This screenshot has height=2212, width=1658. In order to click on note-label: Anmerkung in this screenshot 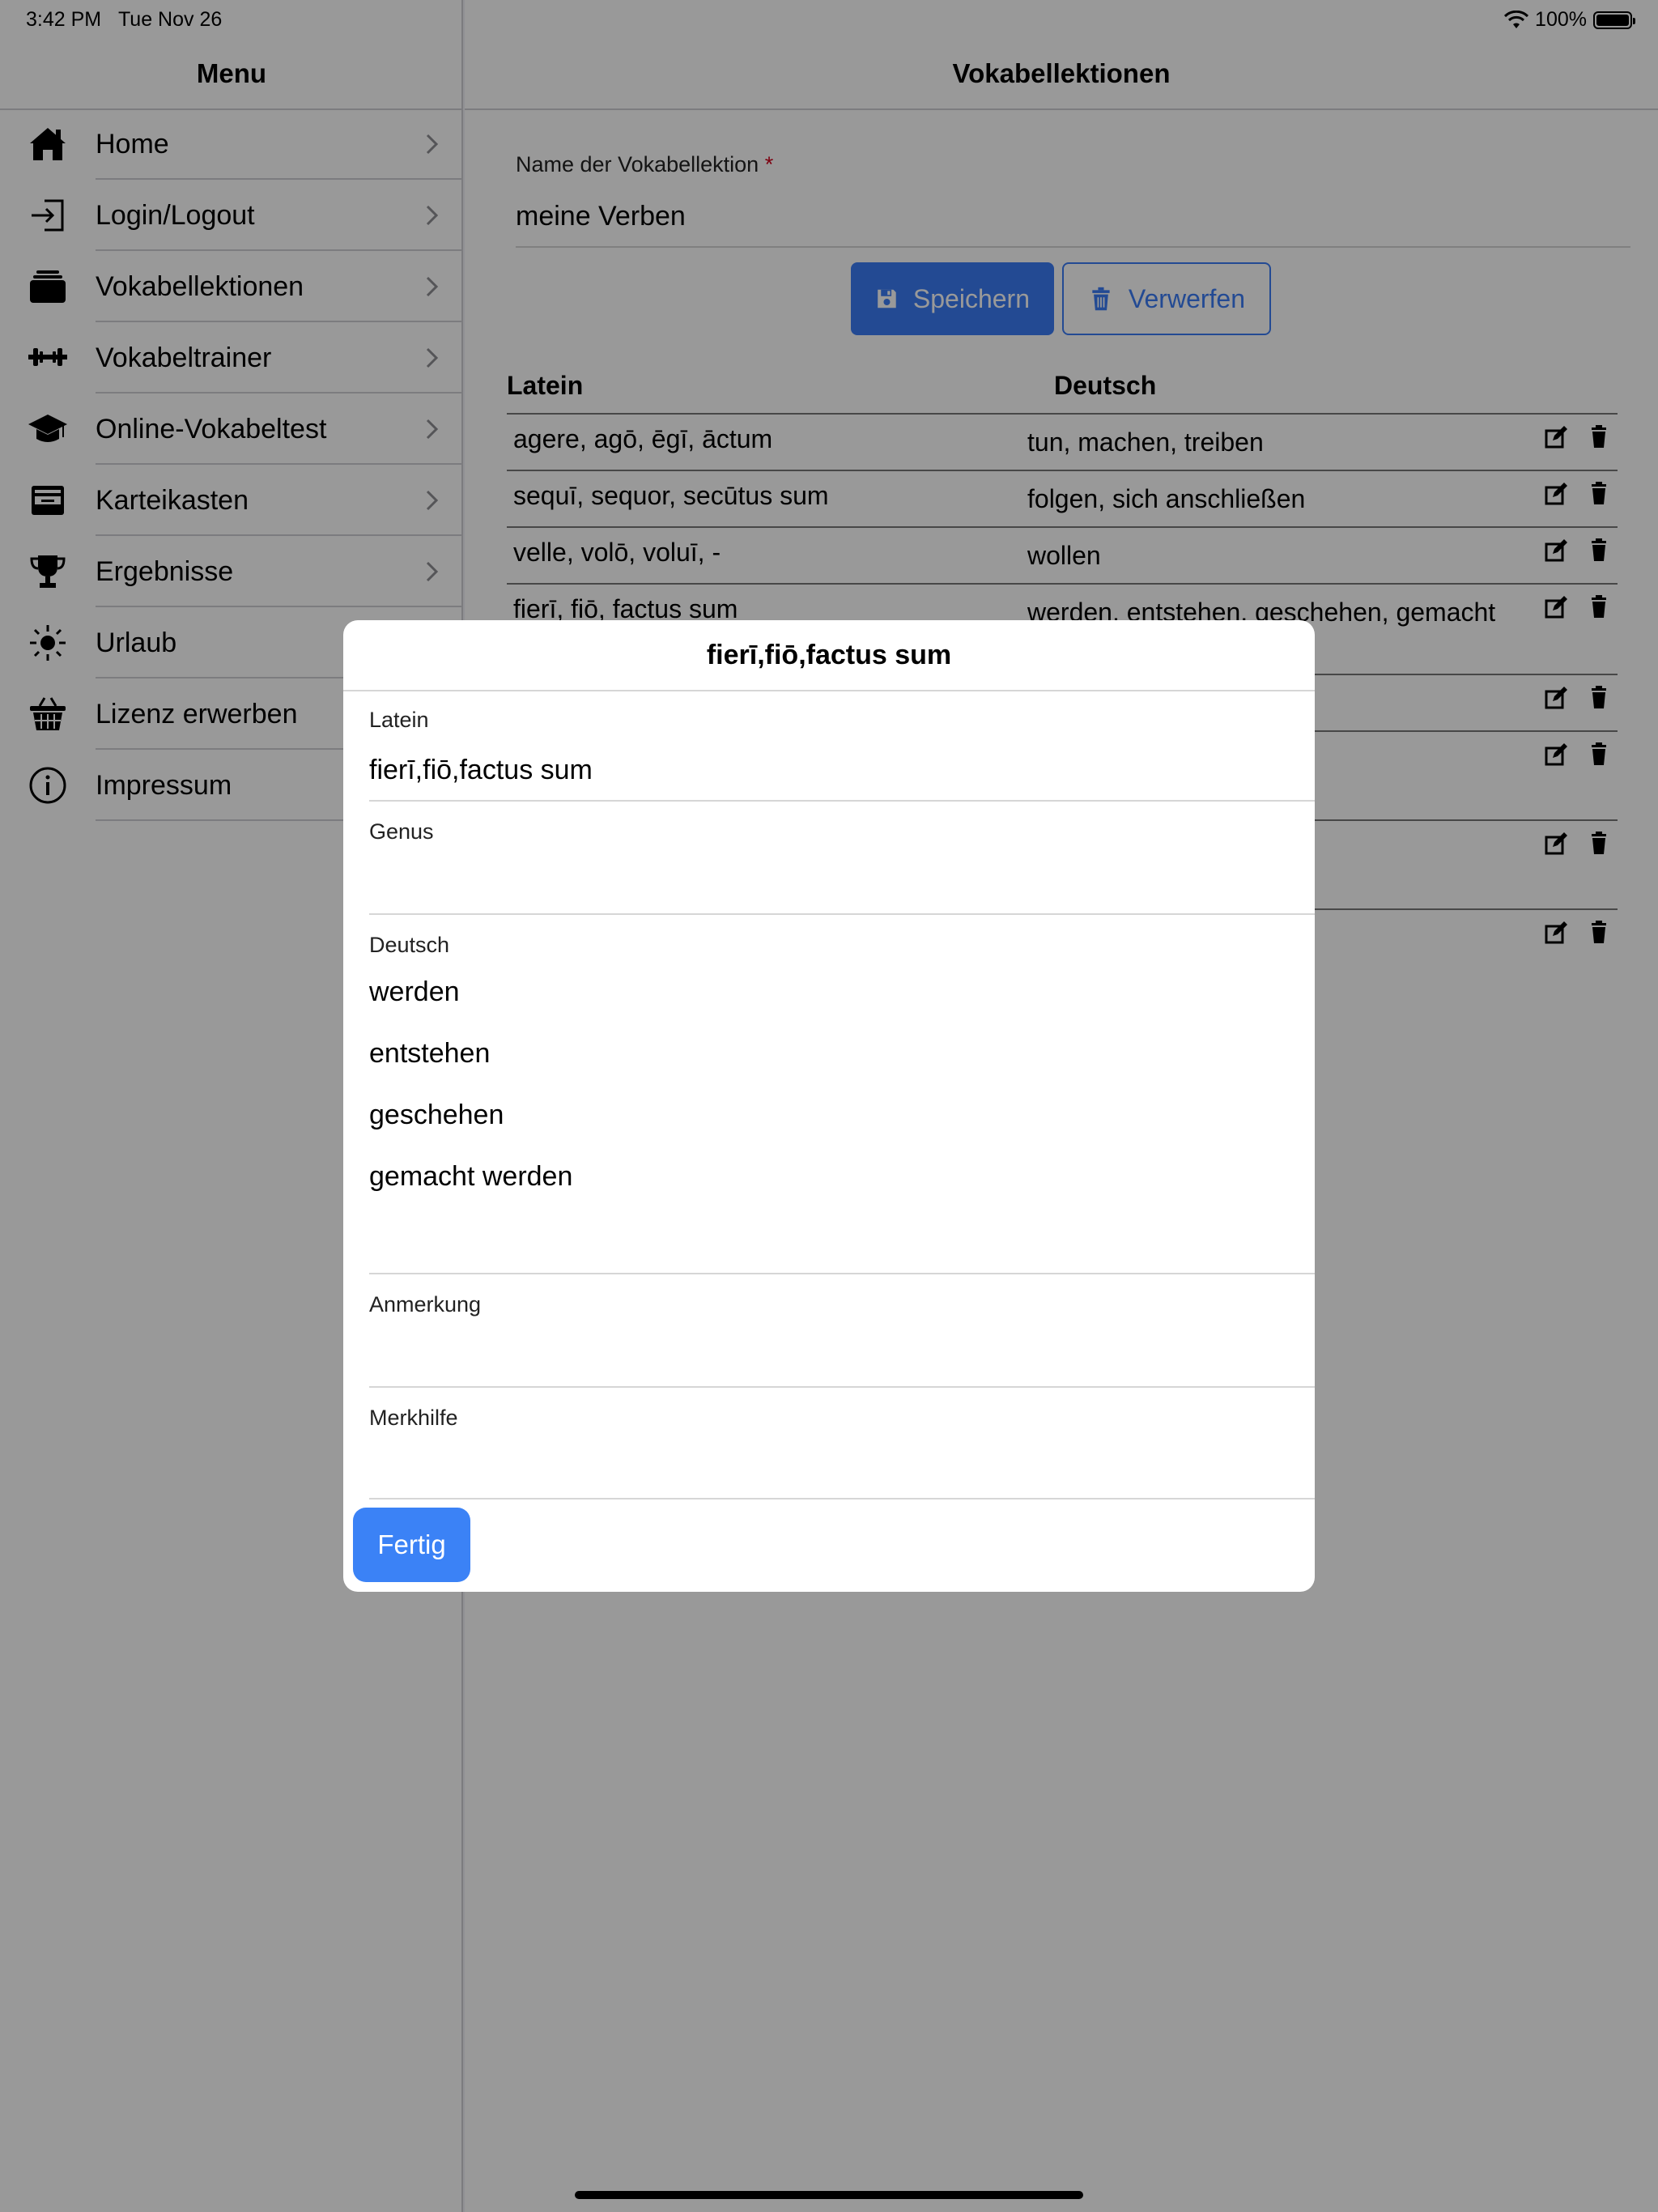, I will do `click(425, 1305)`.